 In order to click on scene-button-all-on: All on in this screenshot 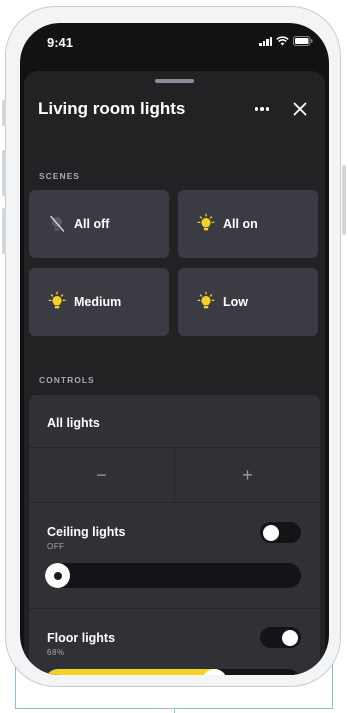, I will do `click(248, 224)`.